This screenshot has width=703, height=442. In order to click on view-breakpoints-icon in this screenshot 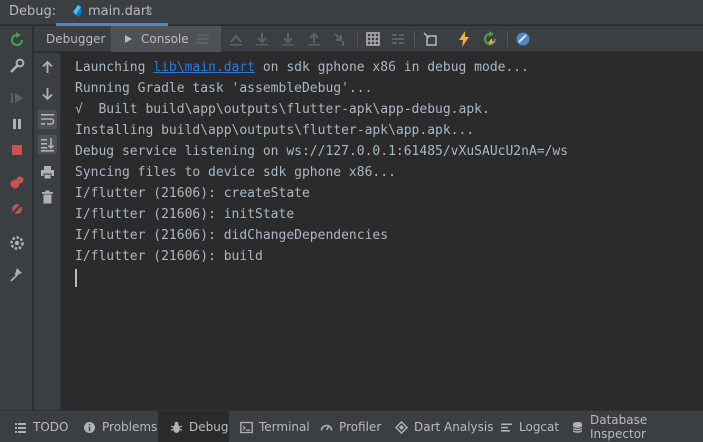, I will do `click(17, 183)`.